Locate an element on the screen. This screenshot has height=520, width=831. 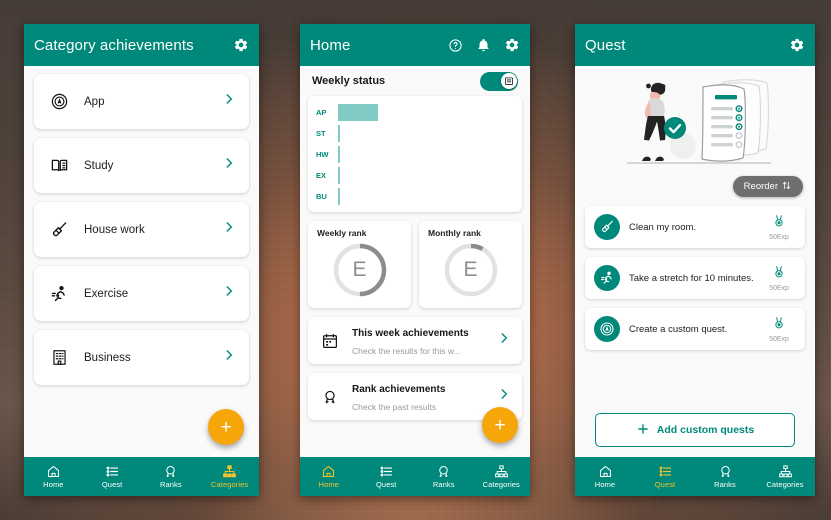
add-item-fab: + is located at coordinates (500, 425).